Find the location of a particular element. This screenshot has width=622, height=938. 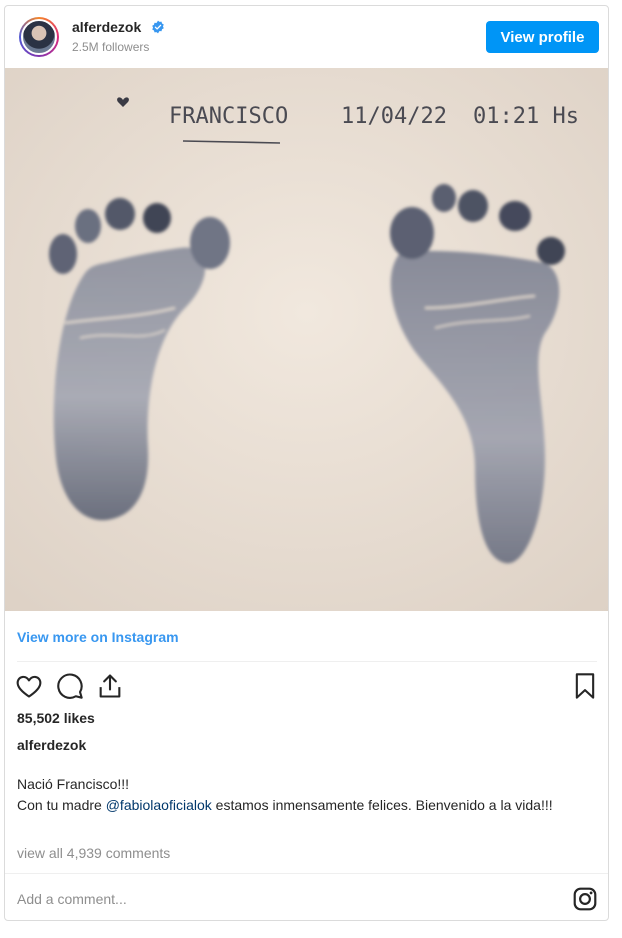

instagram-logo-icon is located at coordinates (585, 899).